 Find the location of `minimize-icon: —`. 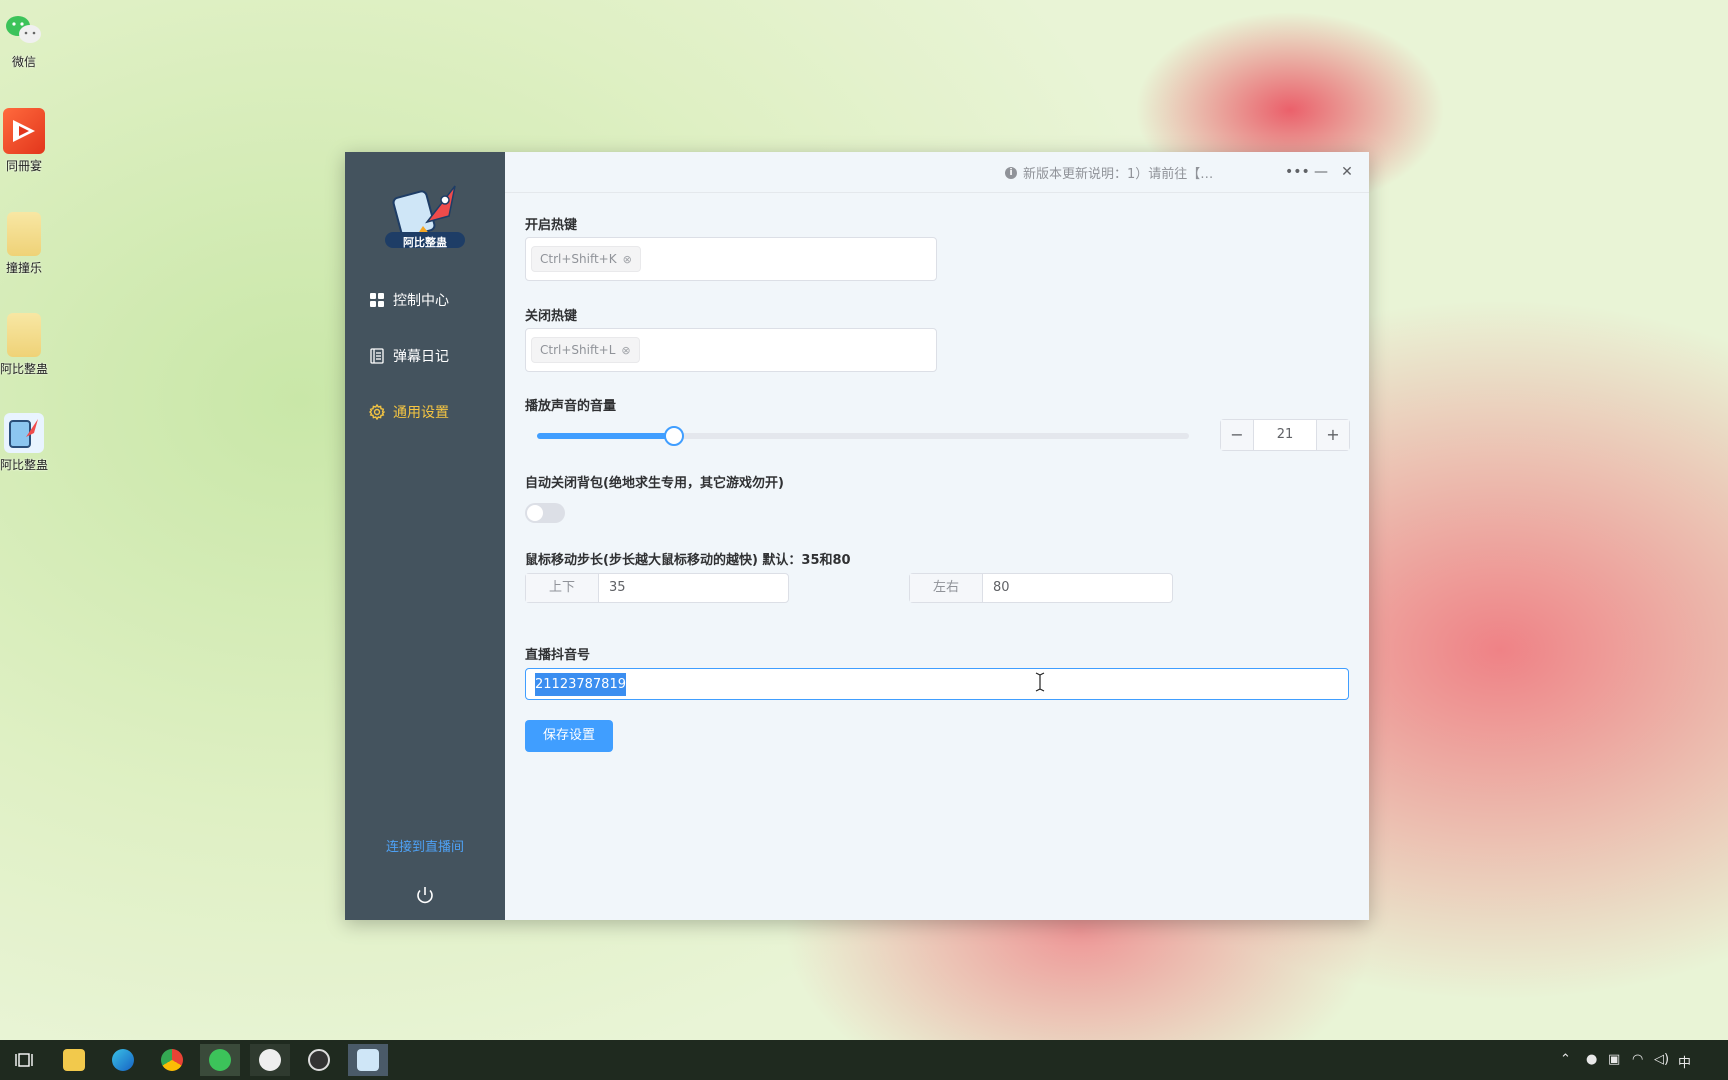

minimize-icon: — is located at coordinates (1321, 172).